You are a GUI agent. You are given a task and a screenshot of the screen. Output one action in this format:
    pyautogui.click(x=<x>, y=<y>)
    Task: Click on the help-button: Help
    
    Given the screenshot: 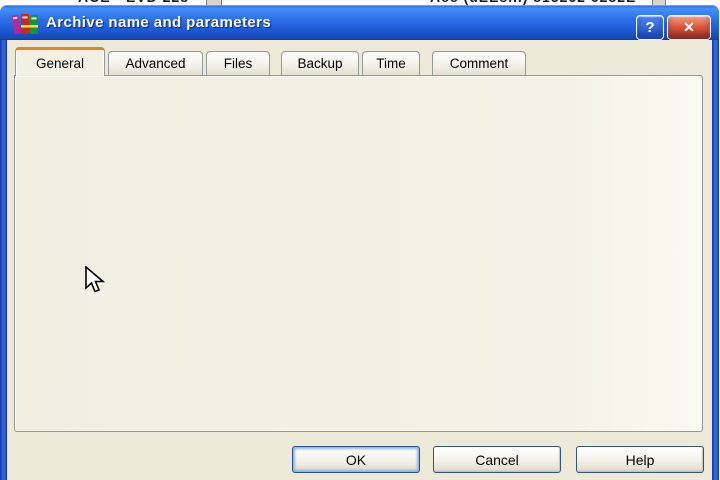 What is the action you would take?
    pyautogui.click(x=640, y=459)
    